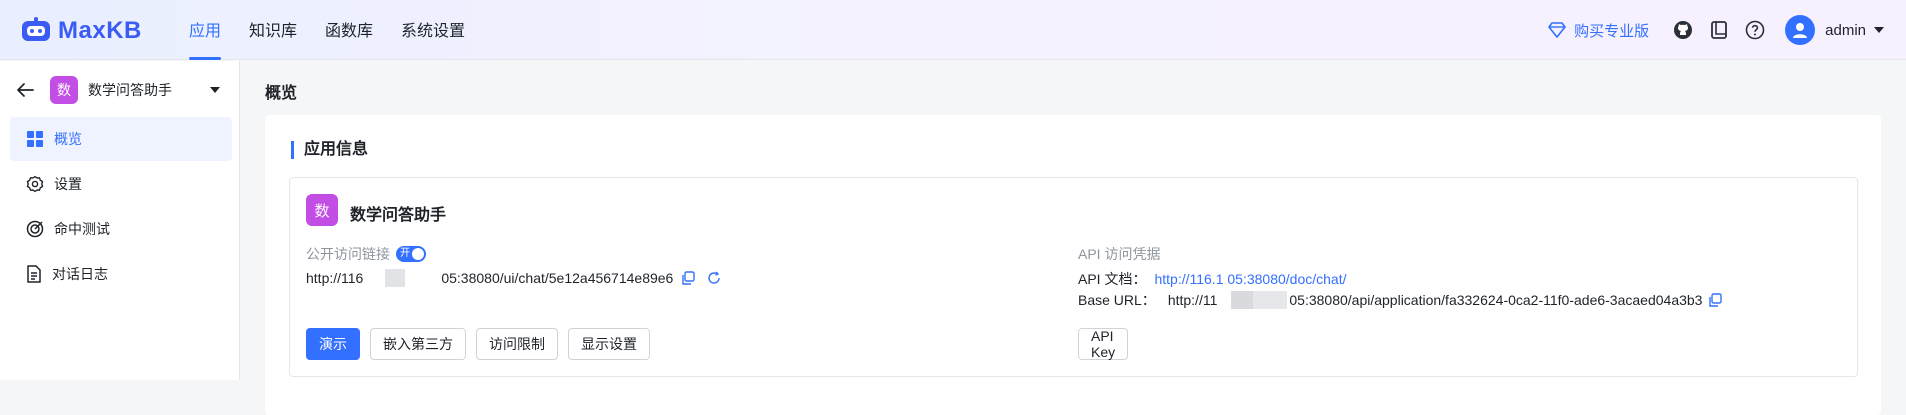 This screenshot has height=415, width=1906. I want to click on brand-name: MaxKB, so click(100, 31).